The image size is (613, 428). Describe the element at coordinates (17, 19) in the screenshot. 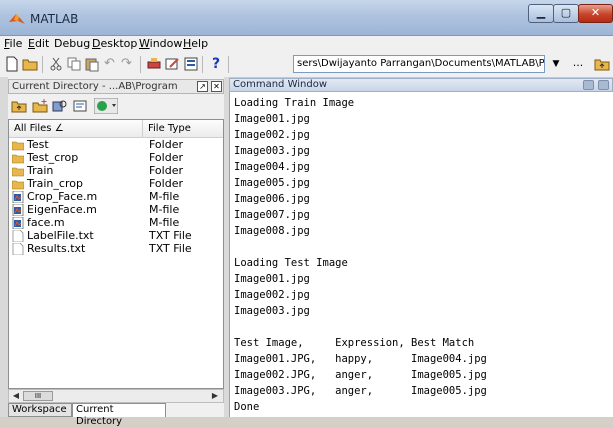

I see `matlab-logo-icon` at that location.